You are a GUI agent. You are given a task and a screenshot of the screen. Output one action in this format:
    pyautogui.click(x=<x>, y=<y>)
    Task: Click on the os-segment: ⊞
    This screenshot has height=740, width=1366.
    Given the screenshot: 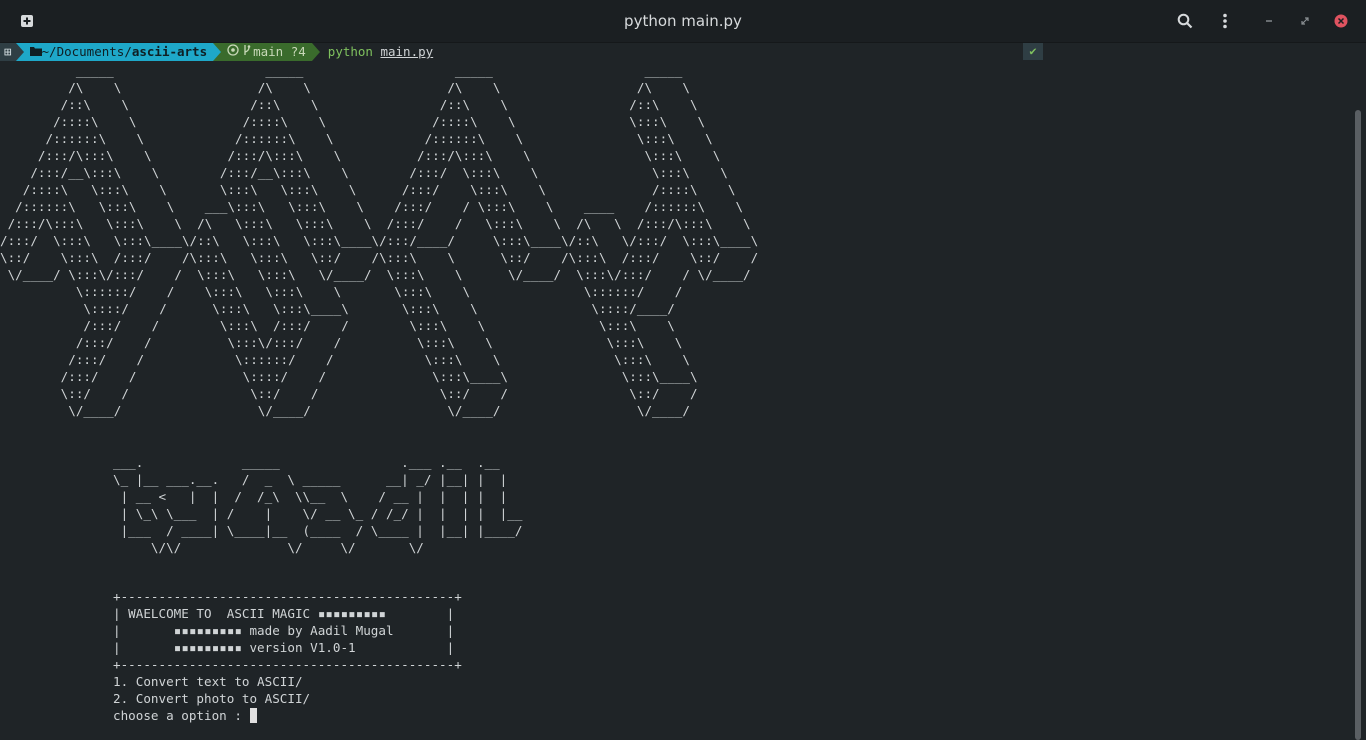 What is the action you would take?
    pyautogui.click(x=12, y=52)
    